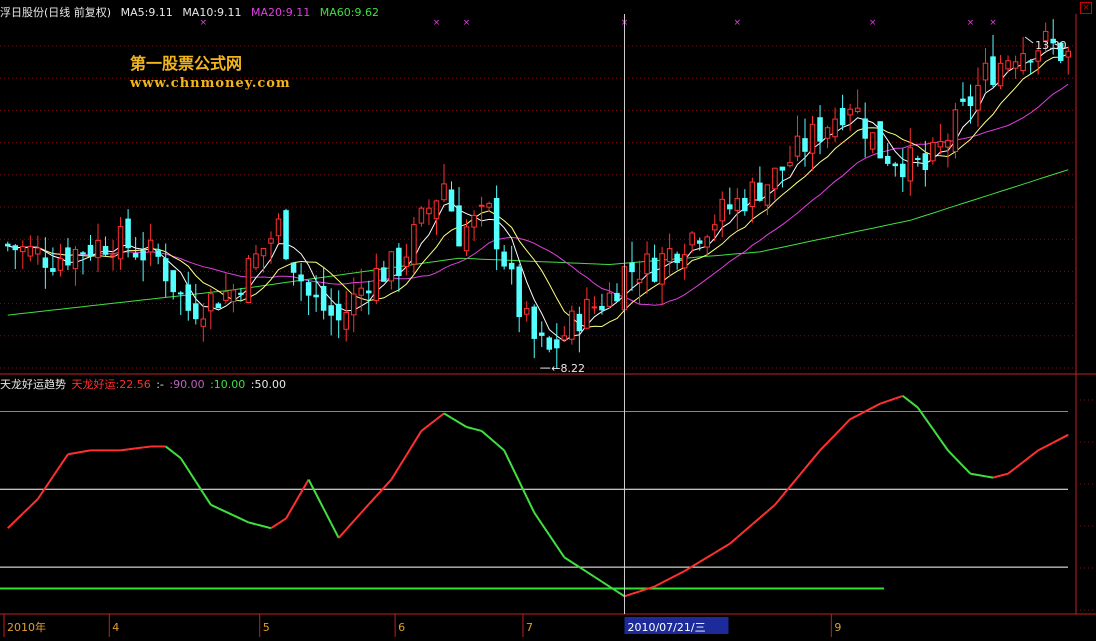 This screenshot has height=641, width=1096. I want to click on date-label: 7, so click(529, 627).